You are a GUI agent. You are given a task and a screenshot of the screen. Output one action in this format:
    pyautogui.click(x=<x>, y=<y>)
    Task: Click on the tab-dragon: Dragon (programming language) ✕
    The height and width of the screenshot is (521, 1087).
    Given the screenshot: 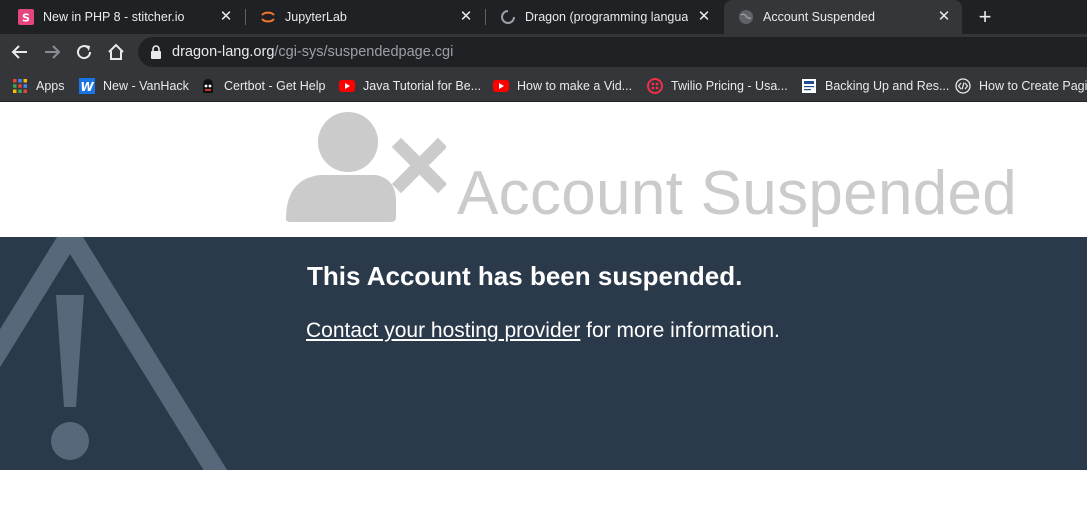 What is the action you would take?
    pyautogui.click(x=604, y=17)
    